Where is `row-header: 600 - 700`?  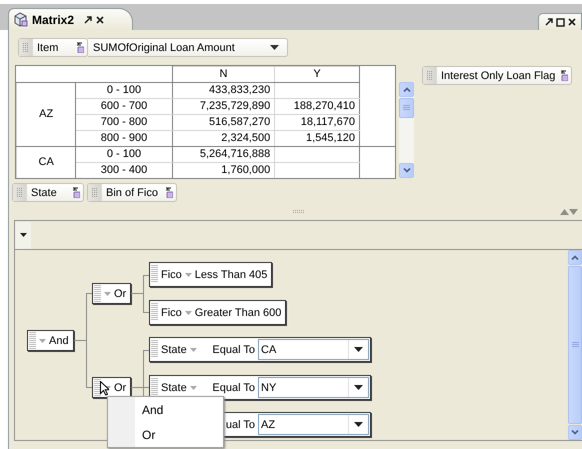 row-header: 600 - 700 is located at coordinates (124, 106).